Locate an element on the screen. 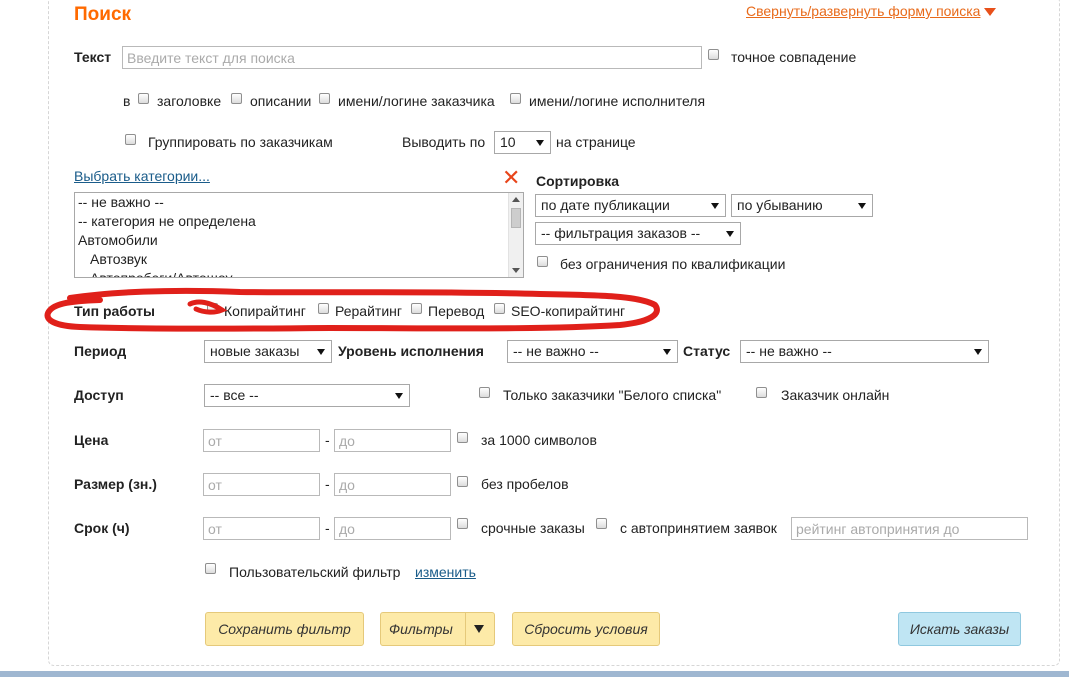  triangle-down-icon is located at coordinates (990, 12).